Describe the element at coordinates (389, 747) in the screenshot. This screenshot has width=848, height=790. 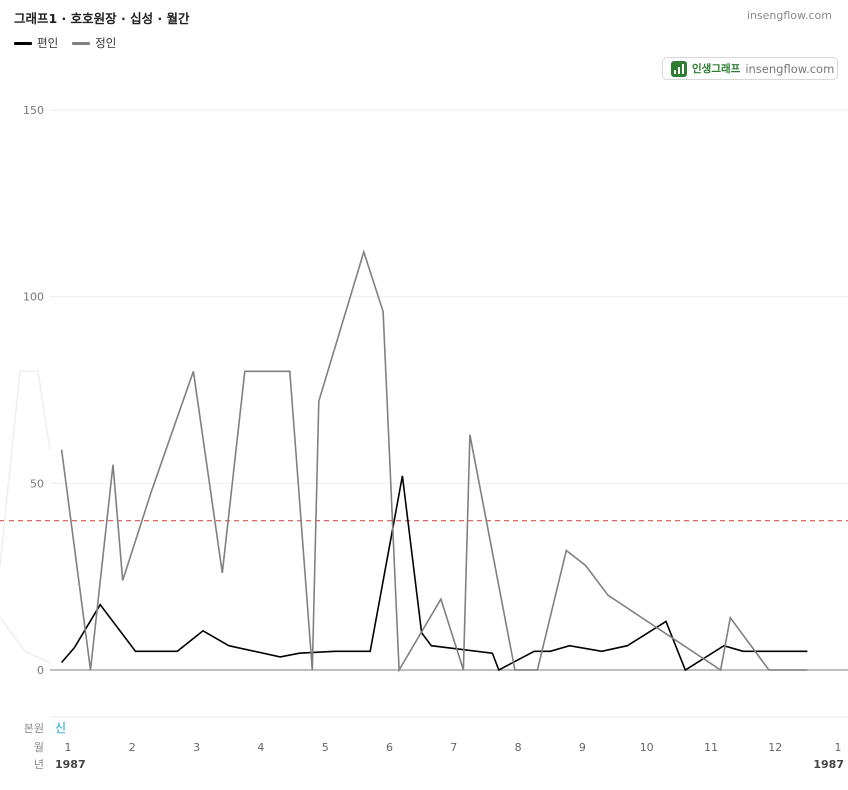
I see `x-tick-label: 6` at that location.